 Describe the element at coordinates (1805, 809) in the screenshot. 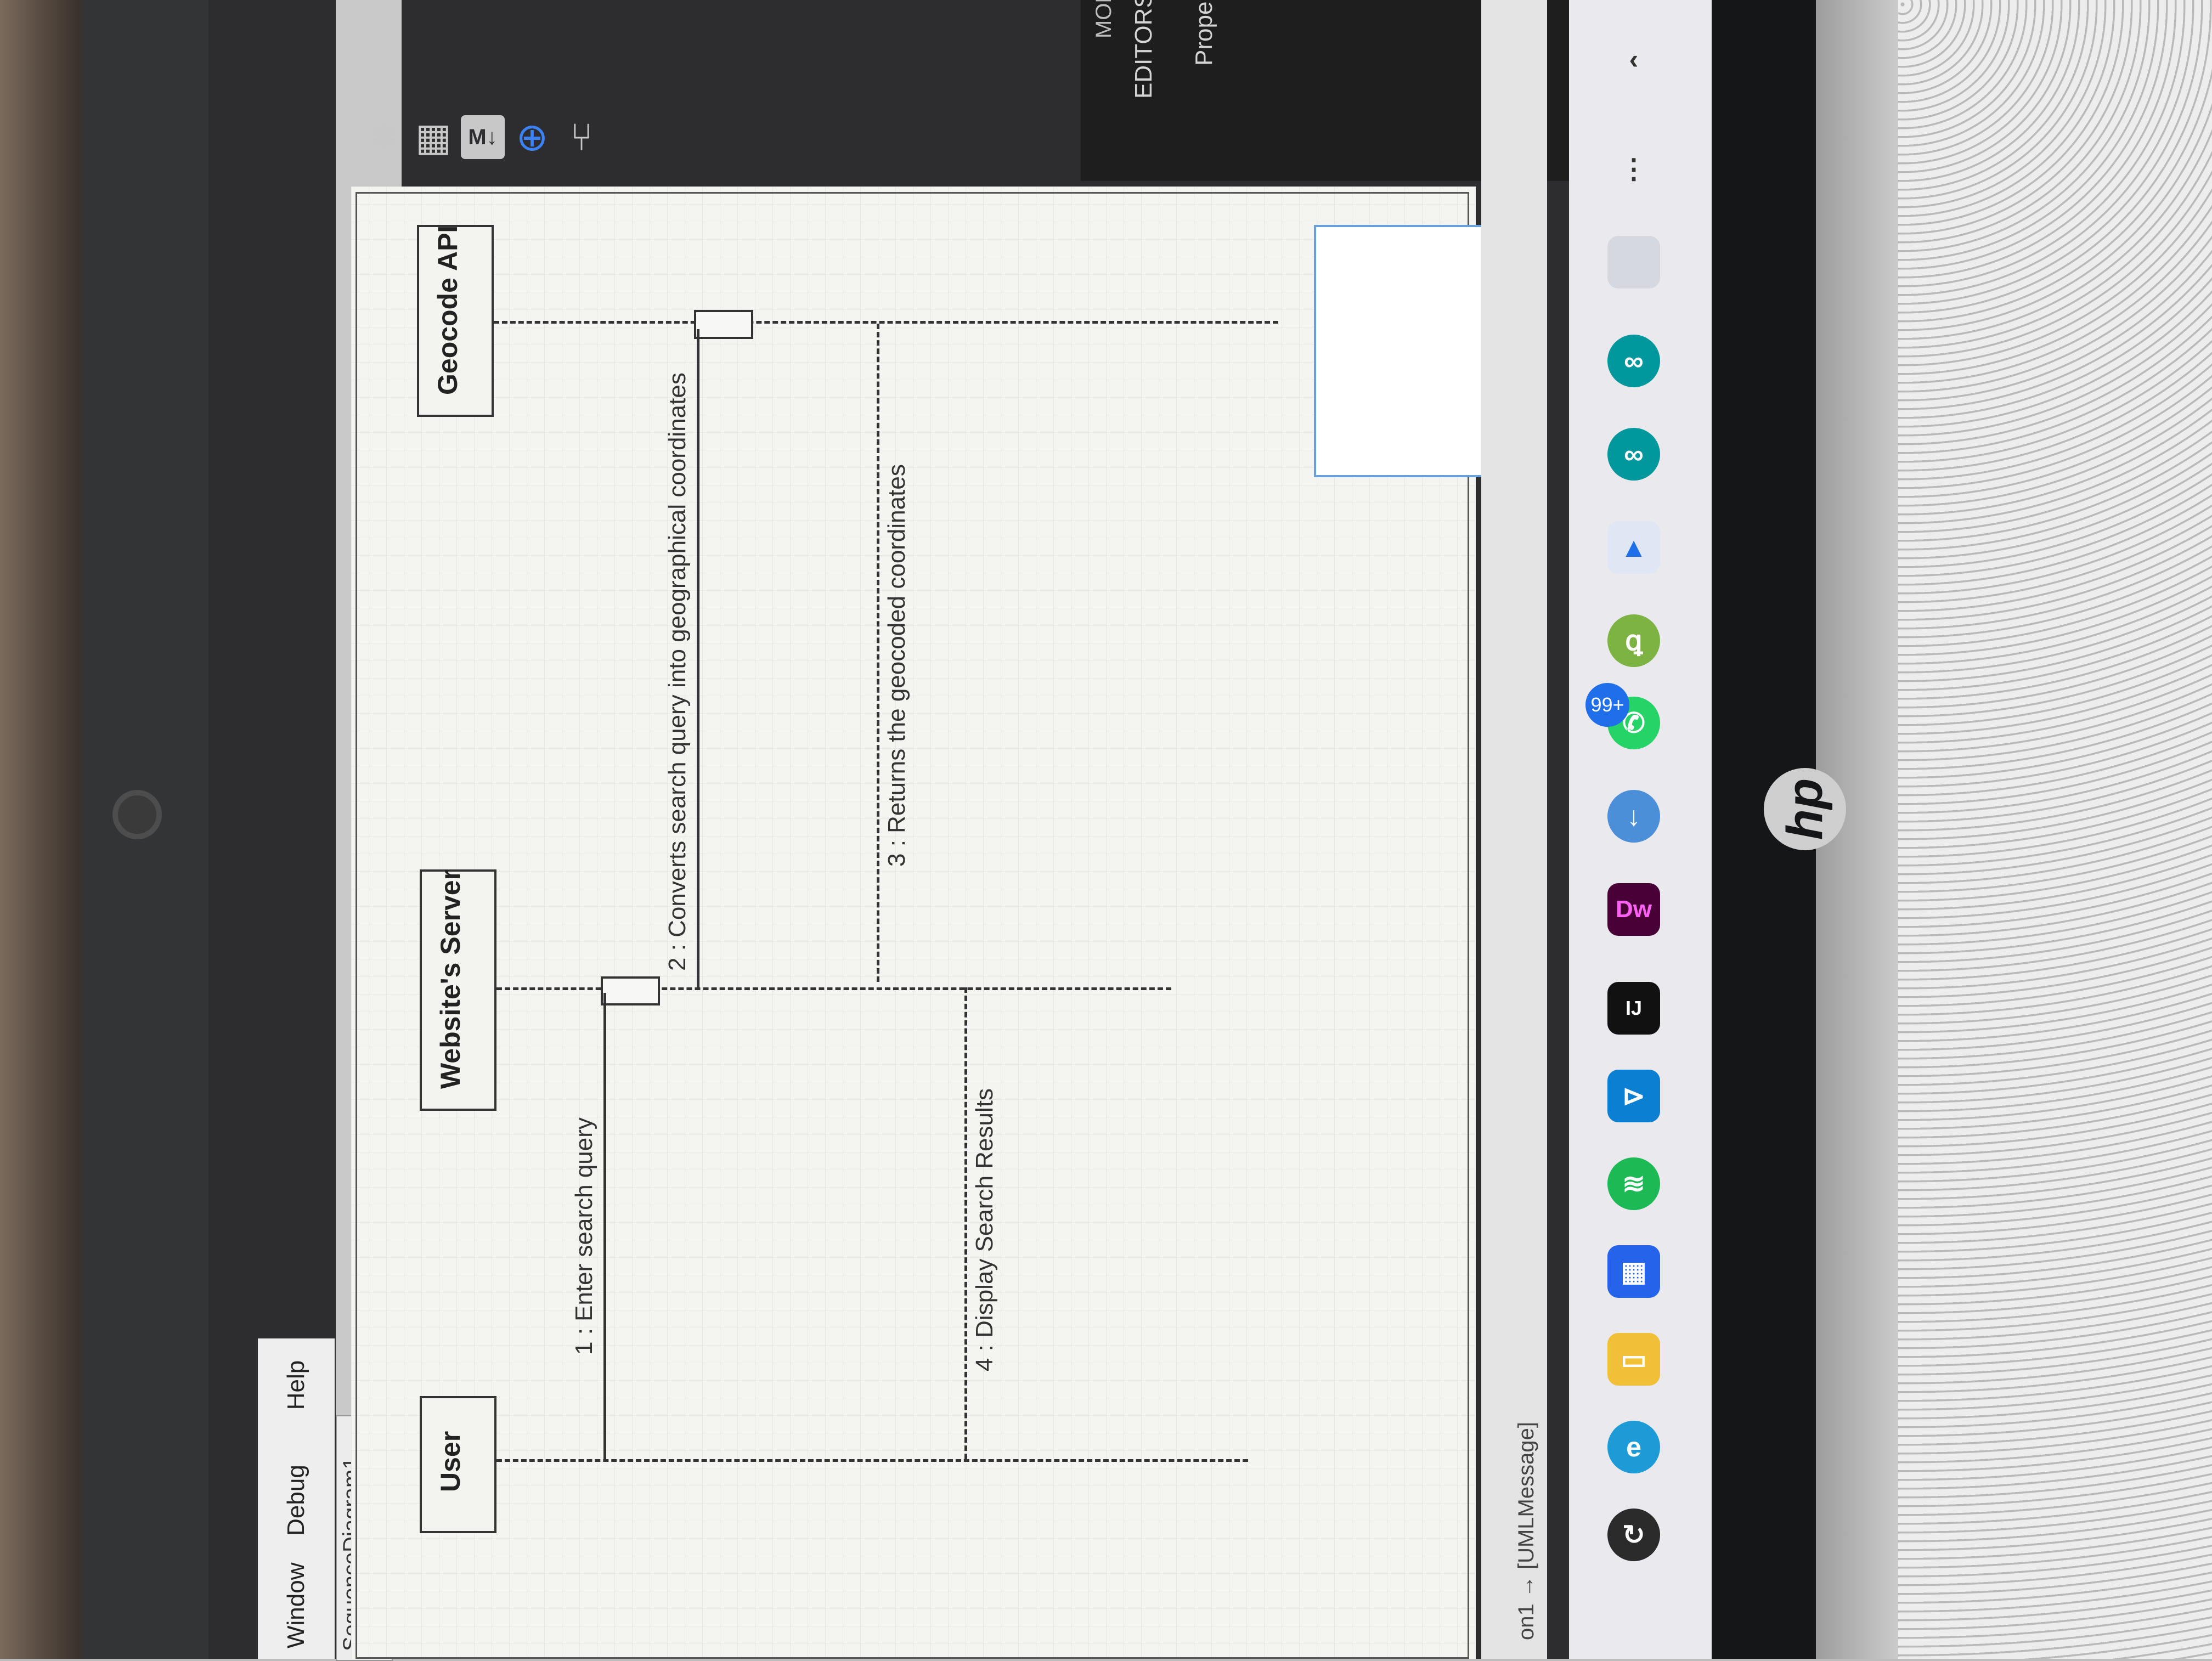

I see `hp-logo: hp` at that location.